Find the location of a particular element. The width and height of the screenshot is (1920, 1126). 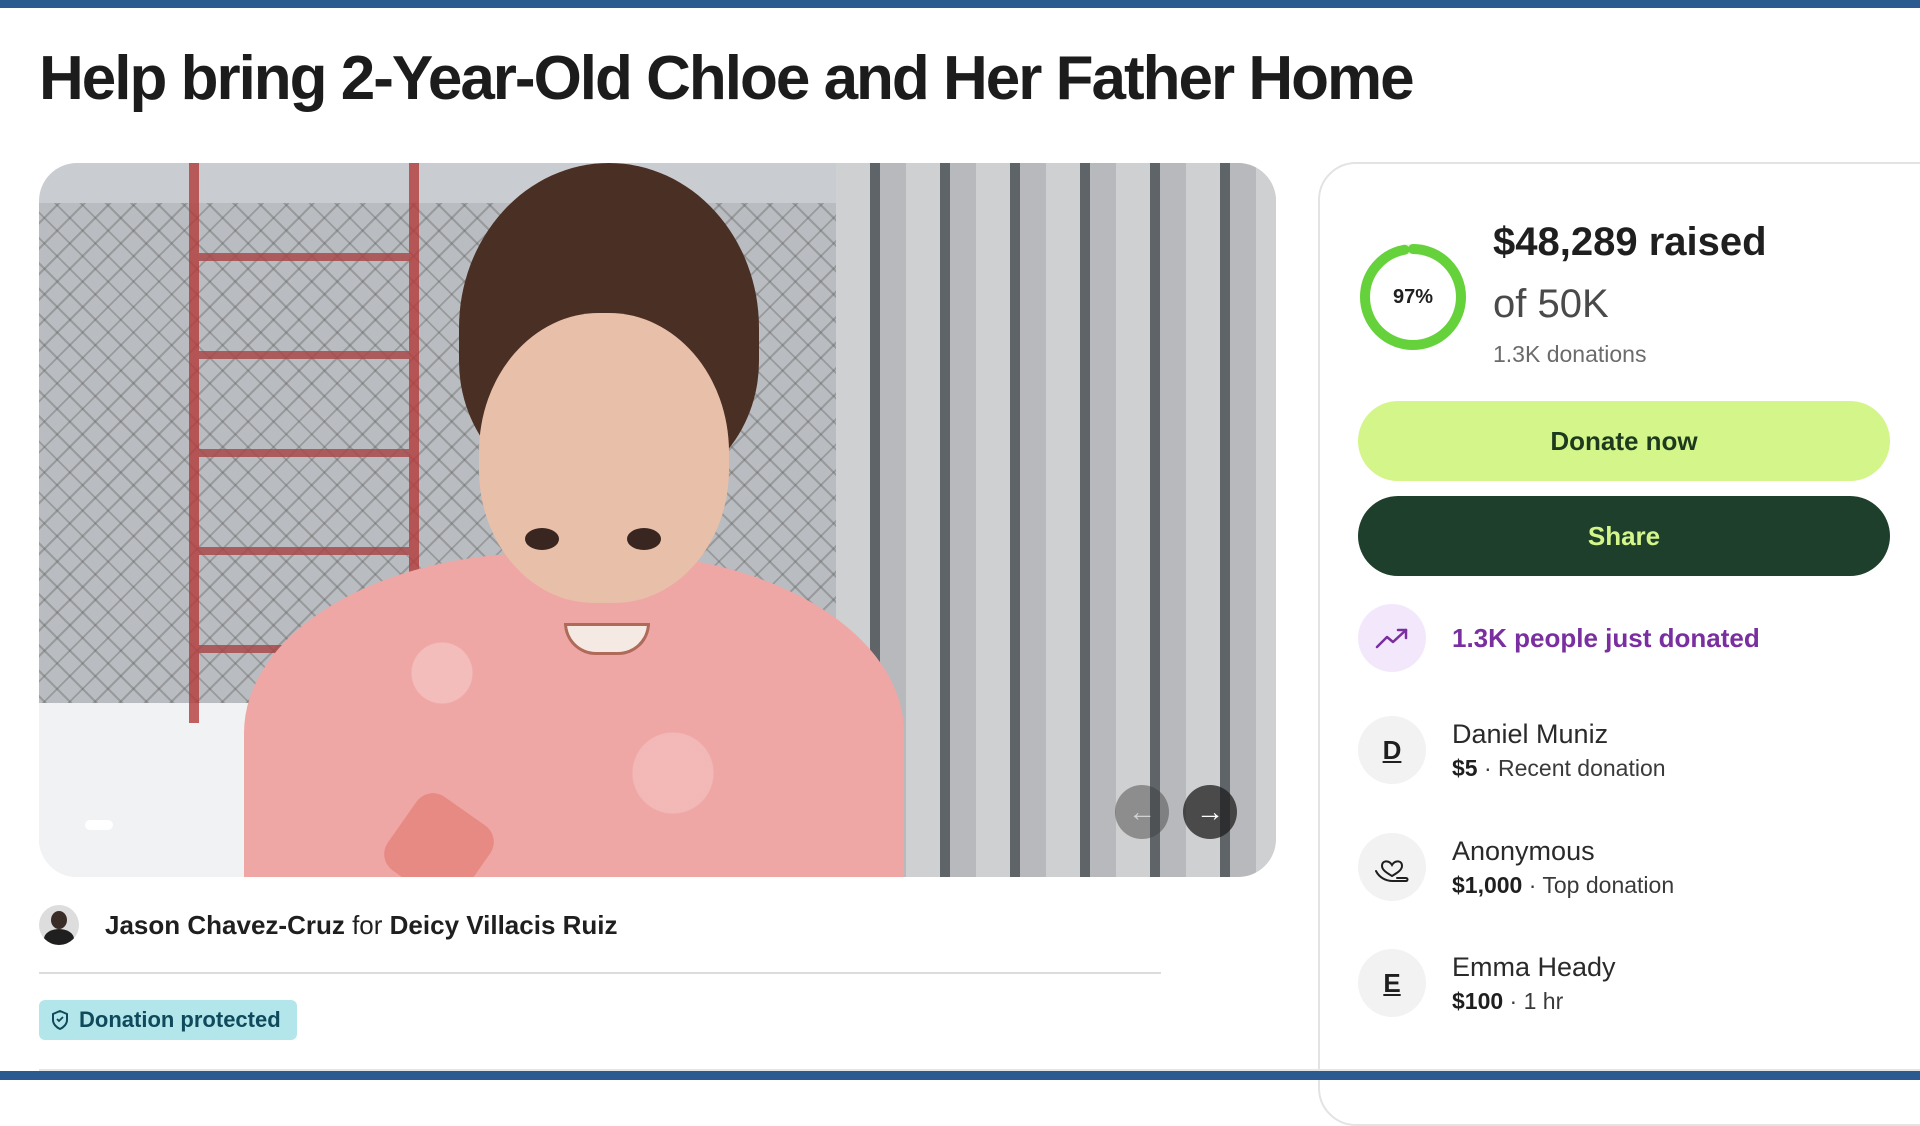

donor-note: · 1 hr is located at coordinates (1533, 1001).